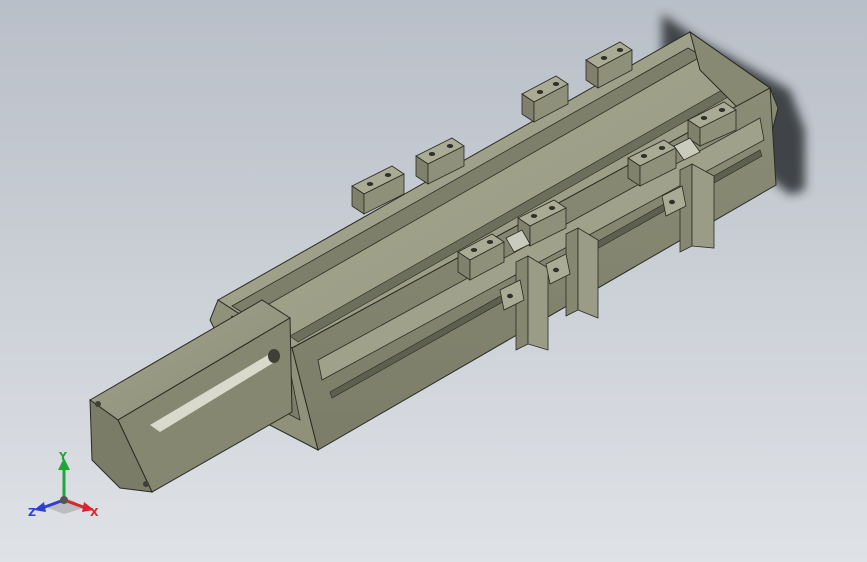 The width and height of the screenshot is (867, 562). Describe the element at coordinates (98, 404) in the screenshot. I see `rod-end-notch-top` at that location.